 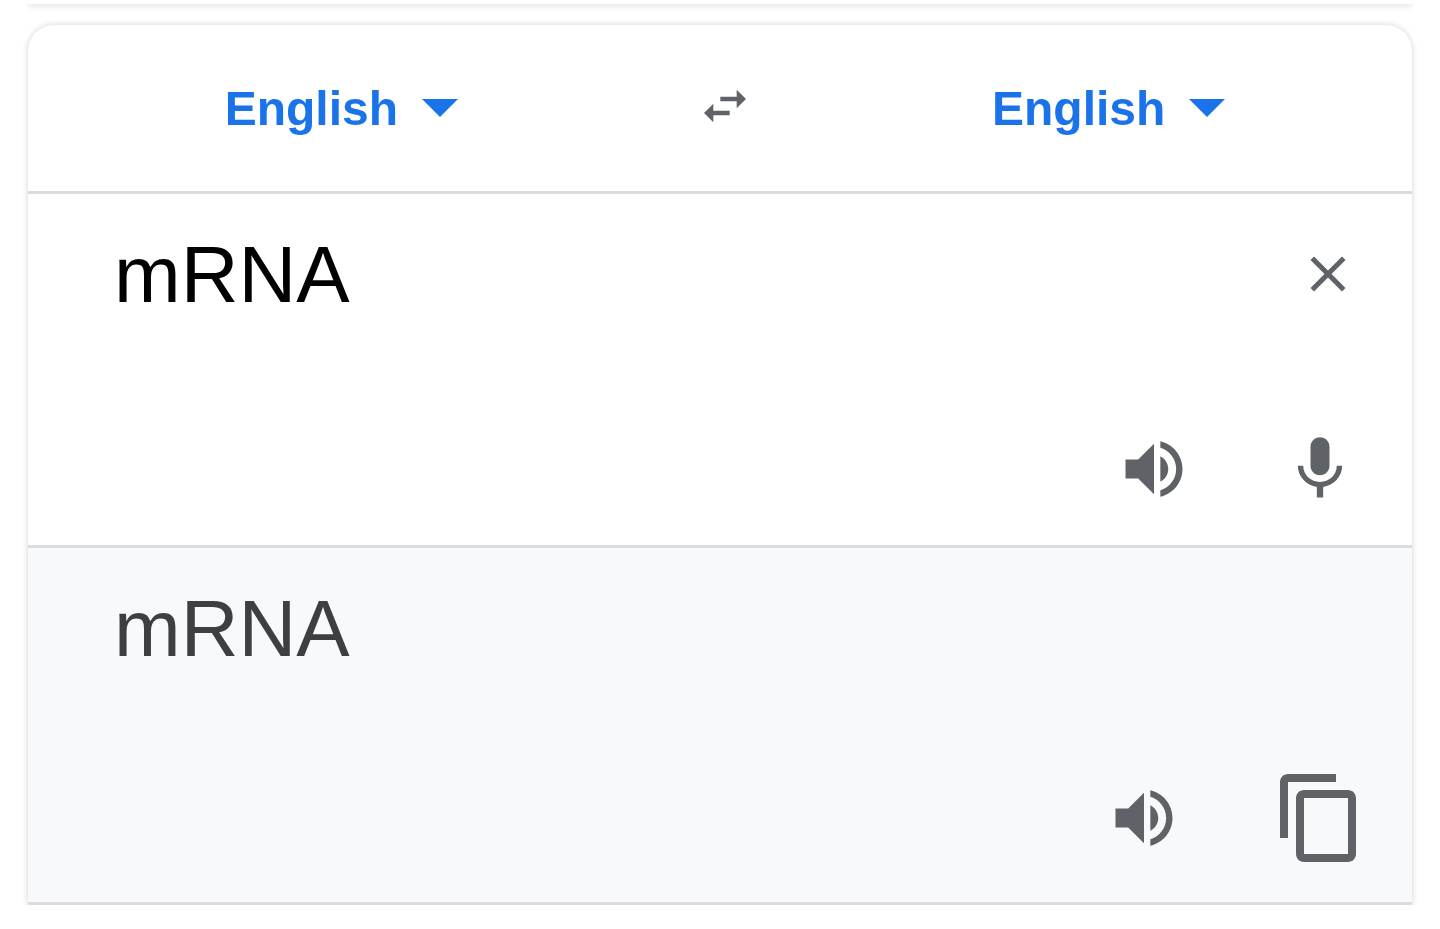 I want to click on input-field: mRNA, so click(x=232, y=275).